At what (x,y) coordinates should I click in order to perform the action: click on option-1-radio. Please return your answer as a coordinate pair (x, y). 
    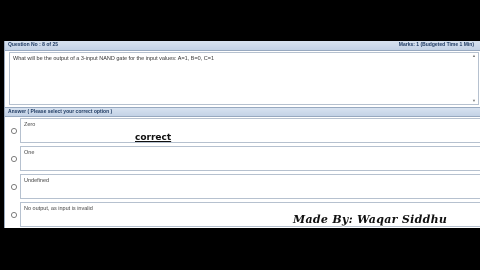
    Looking at the image, I should click on (14, 131).